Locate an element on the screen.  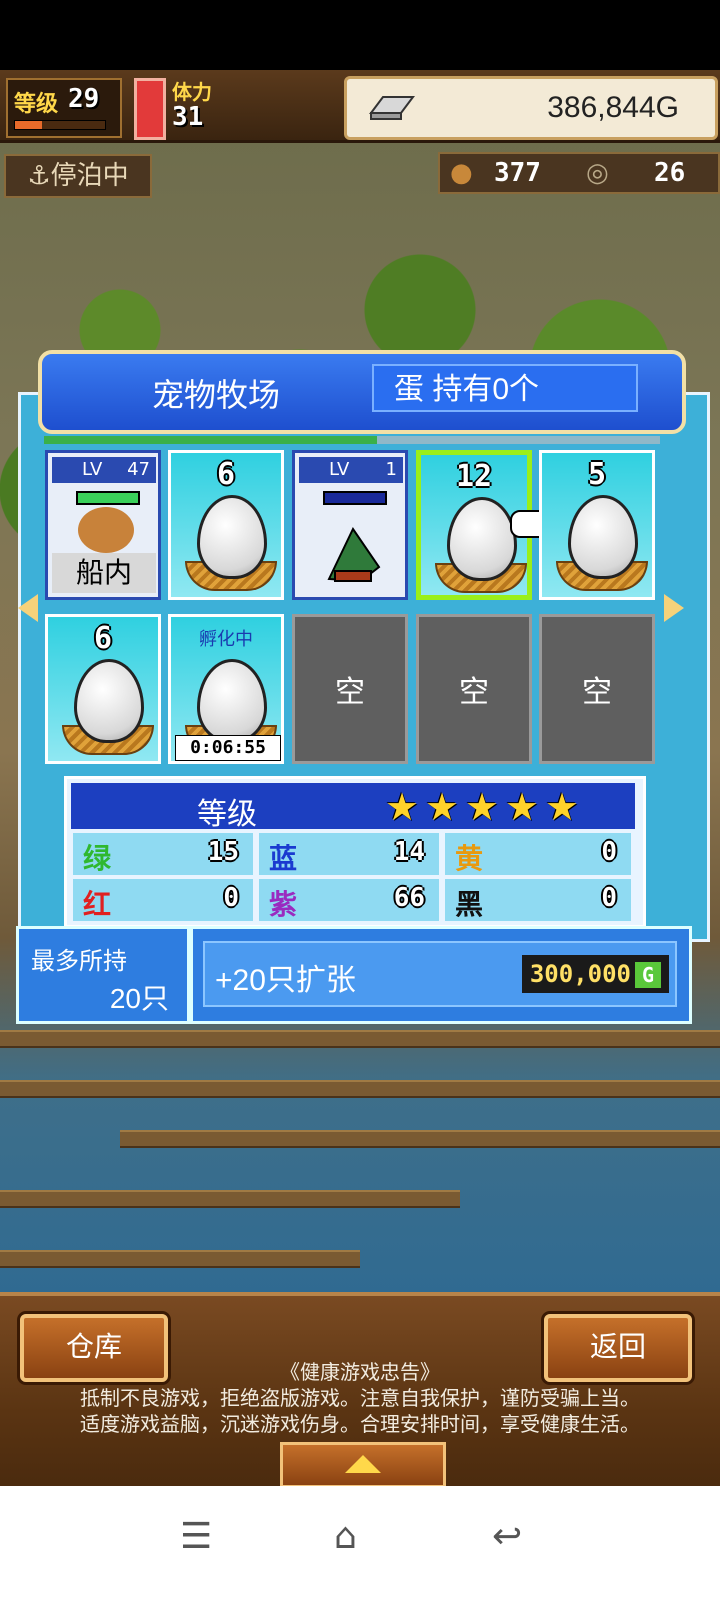
stat-name: 紫 is located at coordinates (283, 904).